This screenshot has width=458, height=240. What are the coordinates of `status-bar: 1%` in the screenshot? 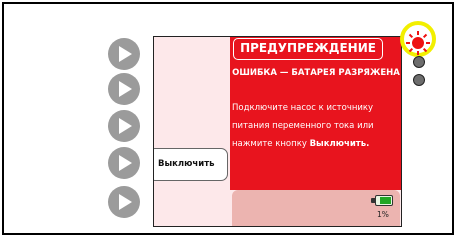 It's located at (316, 208).